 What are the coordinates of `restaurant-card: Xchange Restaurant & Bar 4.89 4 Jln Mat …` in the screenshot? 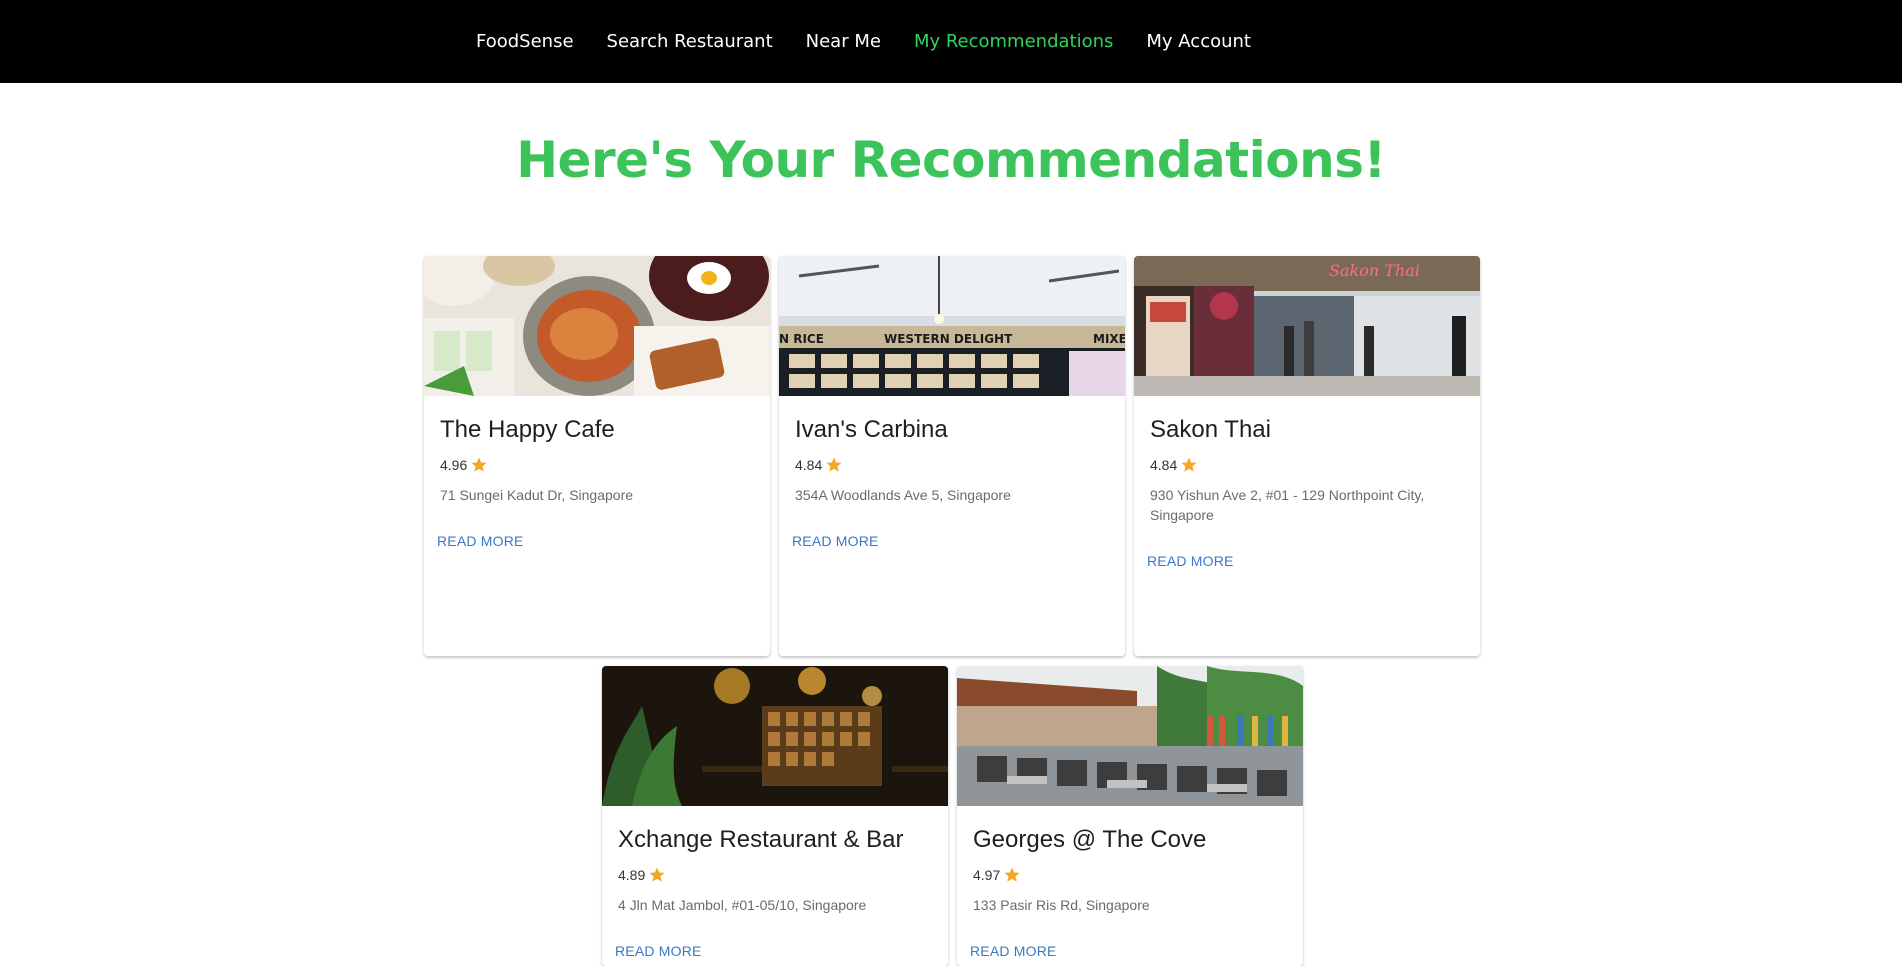 It's located at (775, 816).